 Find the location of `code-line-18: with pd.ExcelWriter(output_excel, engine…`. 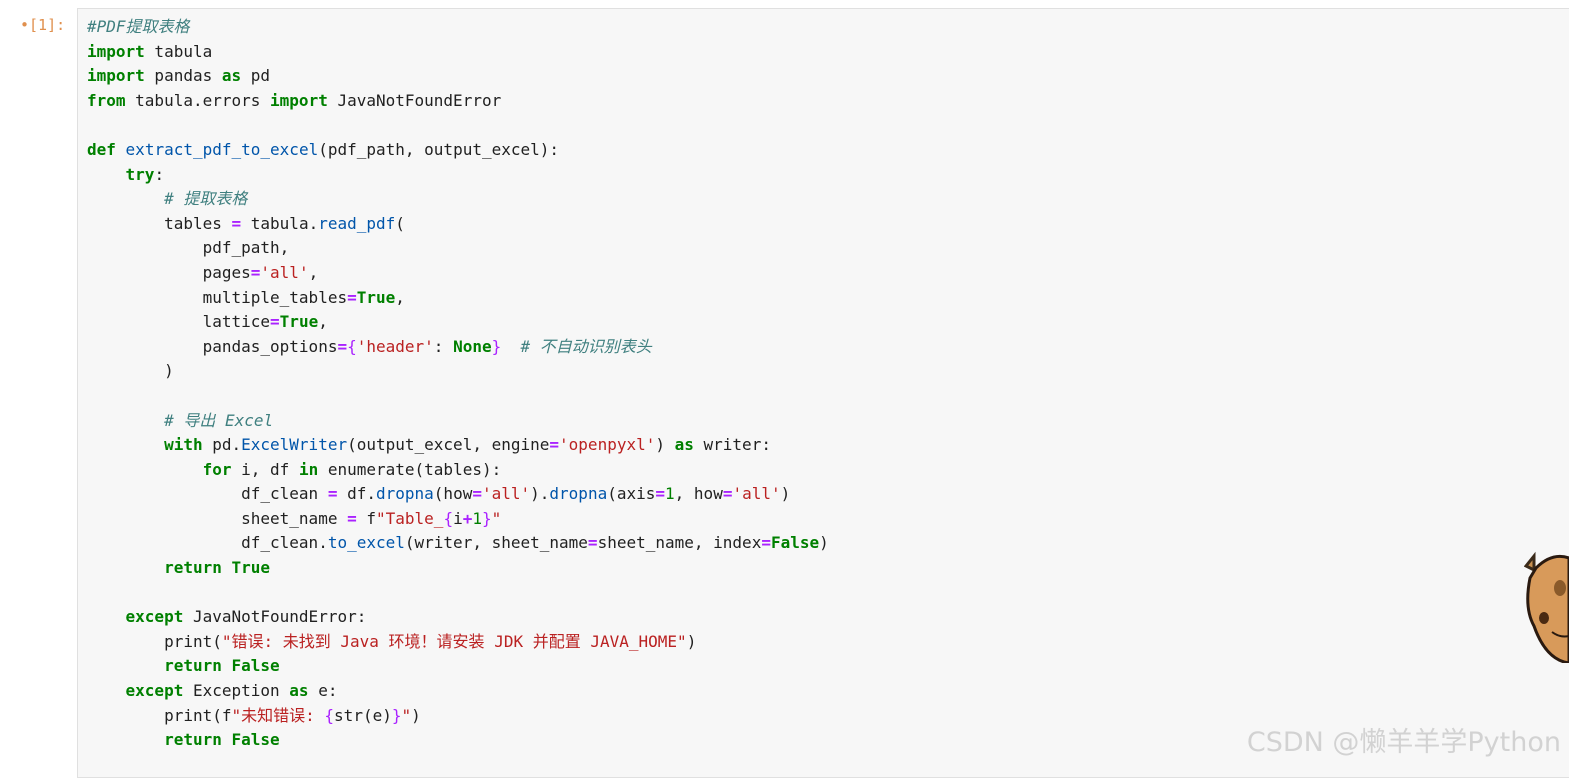

code-line-18: with pd.ExcelWriter(output_excel, engine… is located at coordinates (467, 445).